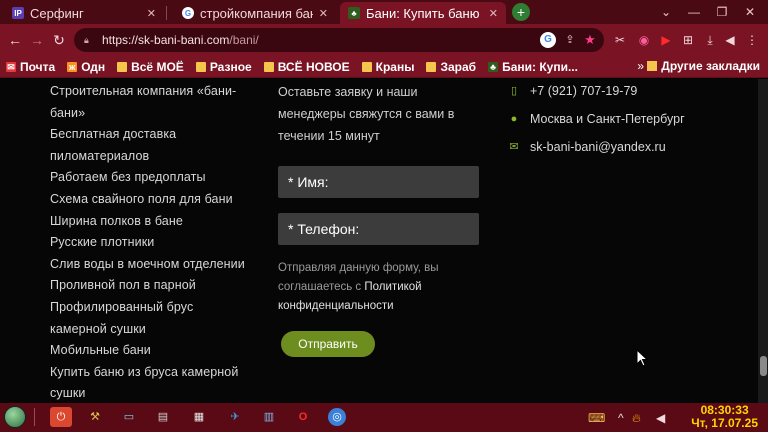 Image resolution: width=768 pixels, height=432 pixels. Describe the element at coordinates (548, 40) in the screenshot. I see `google-lens-icon: G` at that location.